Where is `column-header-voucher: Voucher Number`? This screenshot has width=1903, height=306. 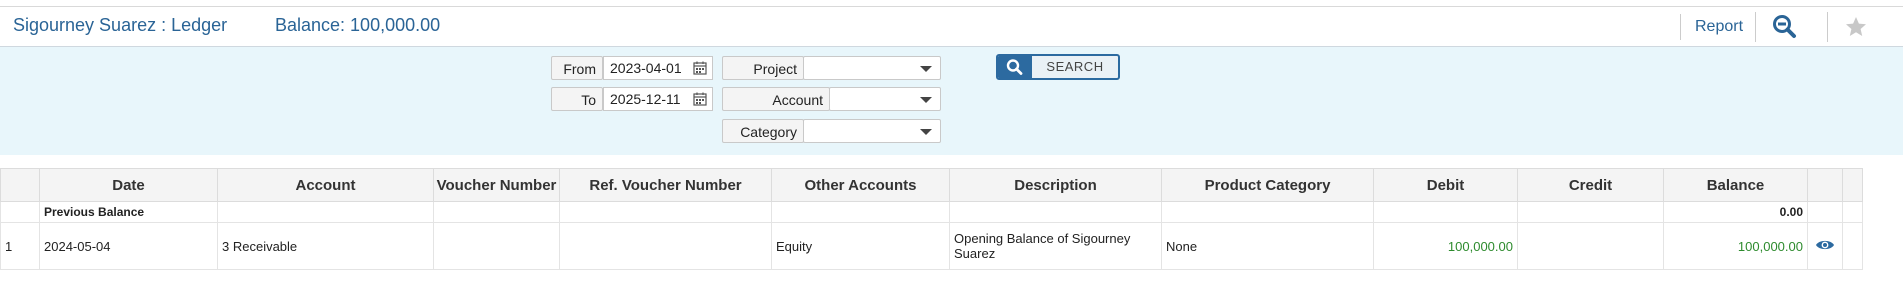 column-header-voucher: Voucher Number is located at coordinates (496, 185).